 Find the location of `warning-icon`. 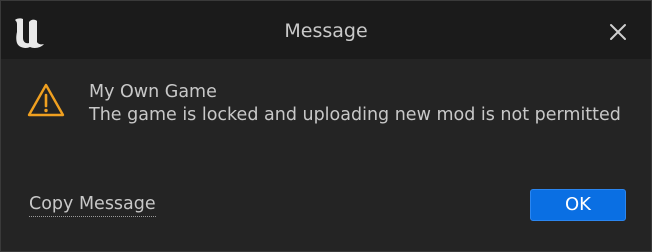

warning-icon is located at coordinates (46, 100).